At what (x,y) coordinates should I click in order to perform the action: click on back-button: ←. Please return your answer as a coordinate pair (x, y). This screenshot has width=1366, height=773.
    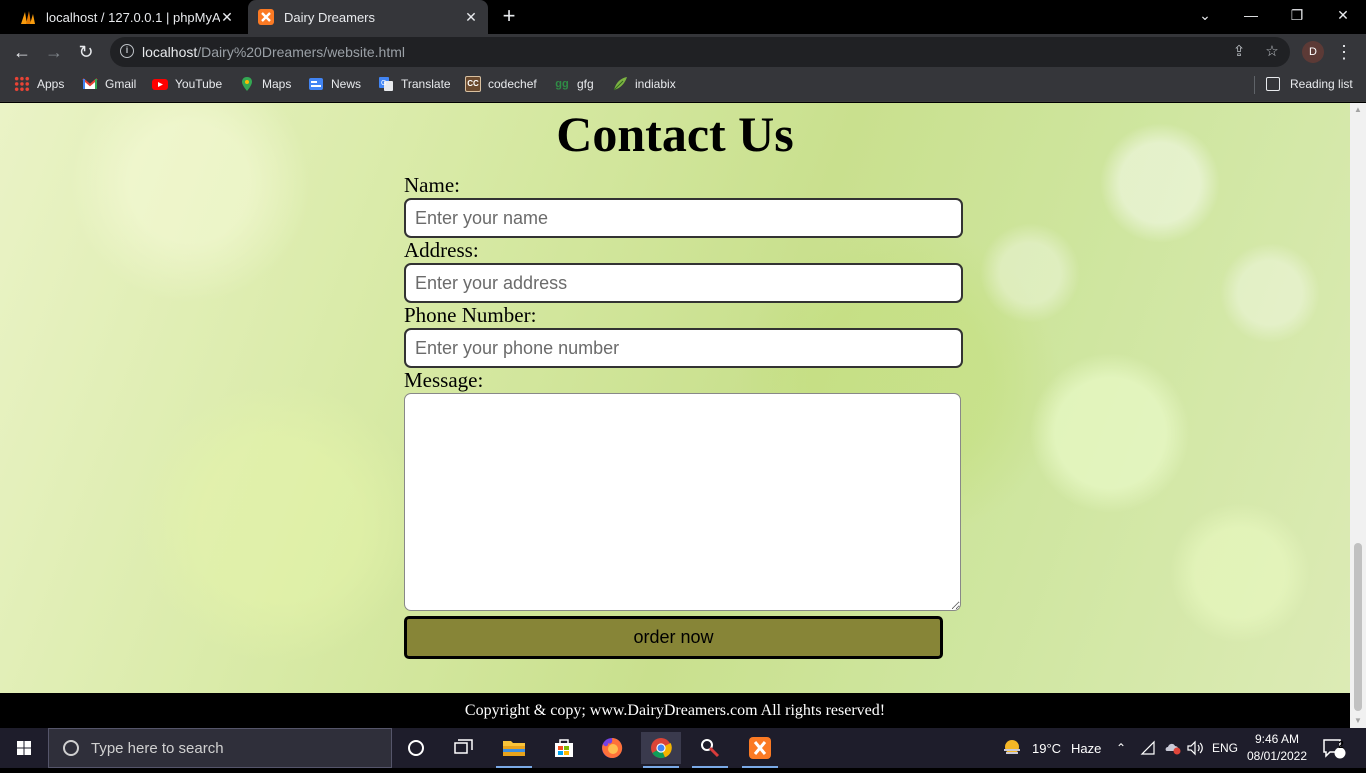
    Looking at the image, I should click on (22, 52).